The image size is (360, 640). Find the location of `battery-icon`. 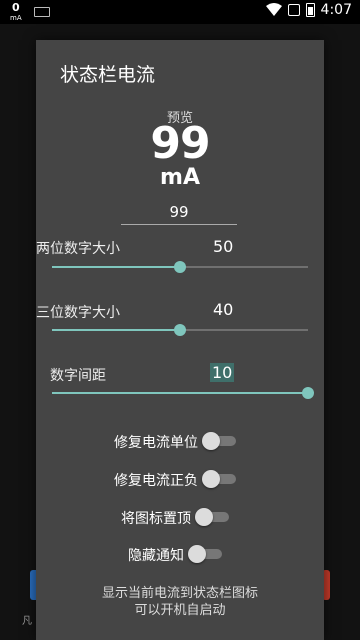

battery-icon is located at coordinates (310, 10).